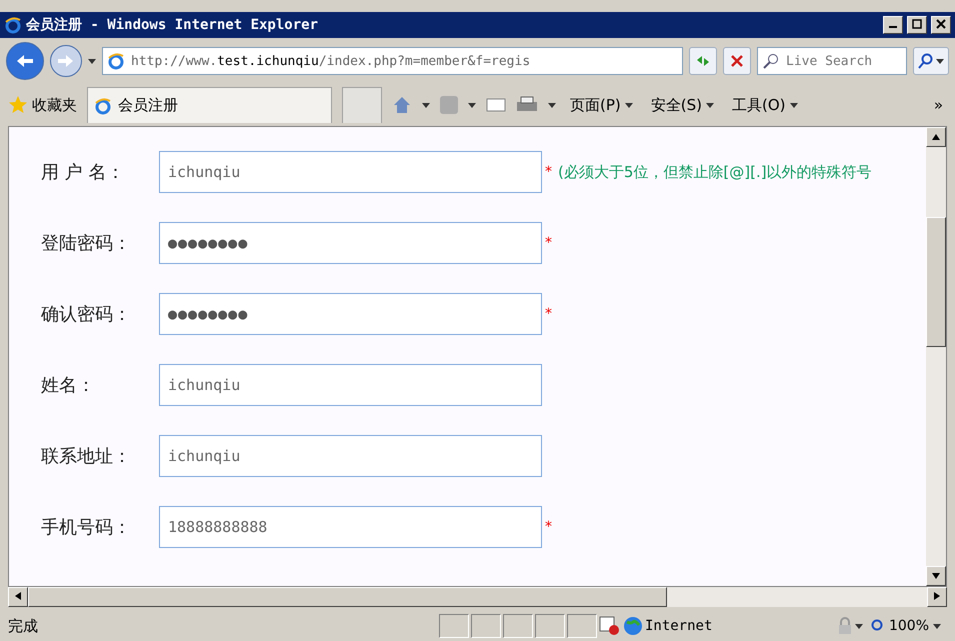 This screenshot has width=955, height=641. I want to click on back-arrow-icon, so click(25, 61).